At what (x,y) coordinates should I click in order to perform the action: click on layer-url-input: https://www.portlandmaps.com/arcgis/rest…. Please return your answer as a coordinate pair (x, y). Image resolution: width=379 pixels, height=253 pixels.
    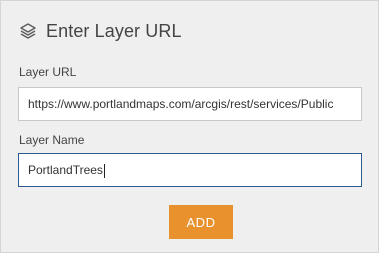
    Looking at the image, I should click on (190, 104).